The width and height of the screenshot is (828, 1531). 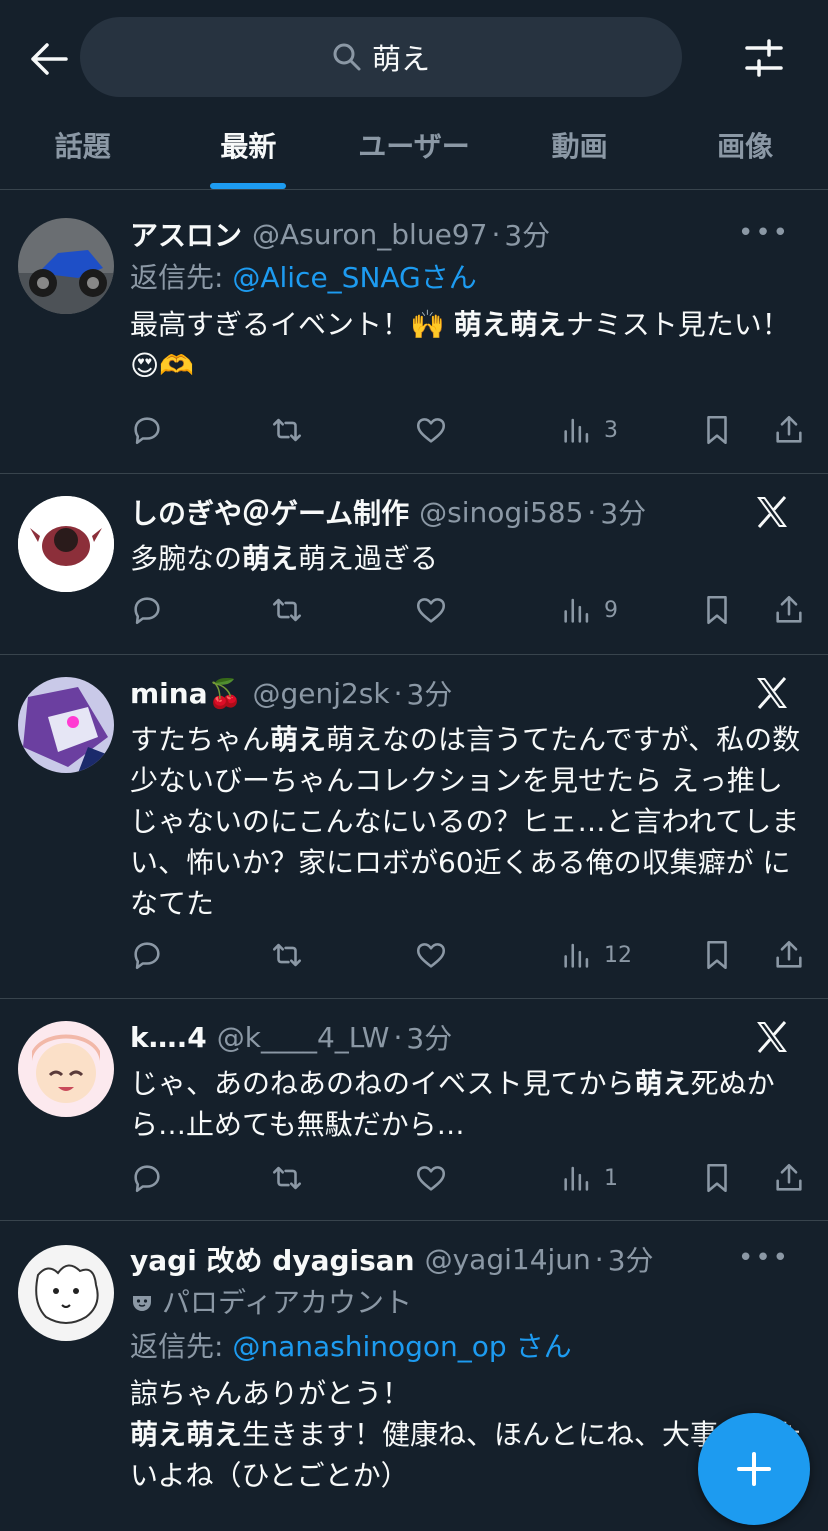 I want to click on reply-context: 返信先: @nanashinogon_op さん, so click(x=351, y=1346).